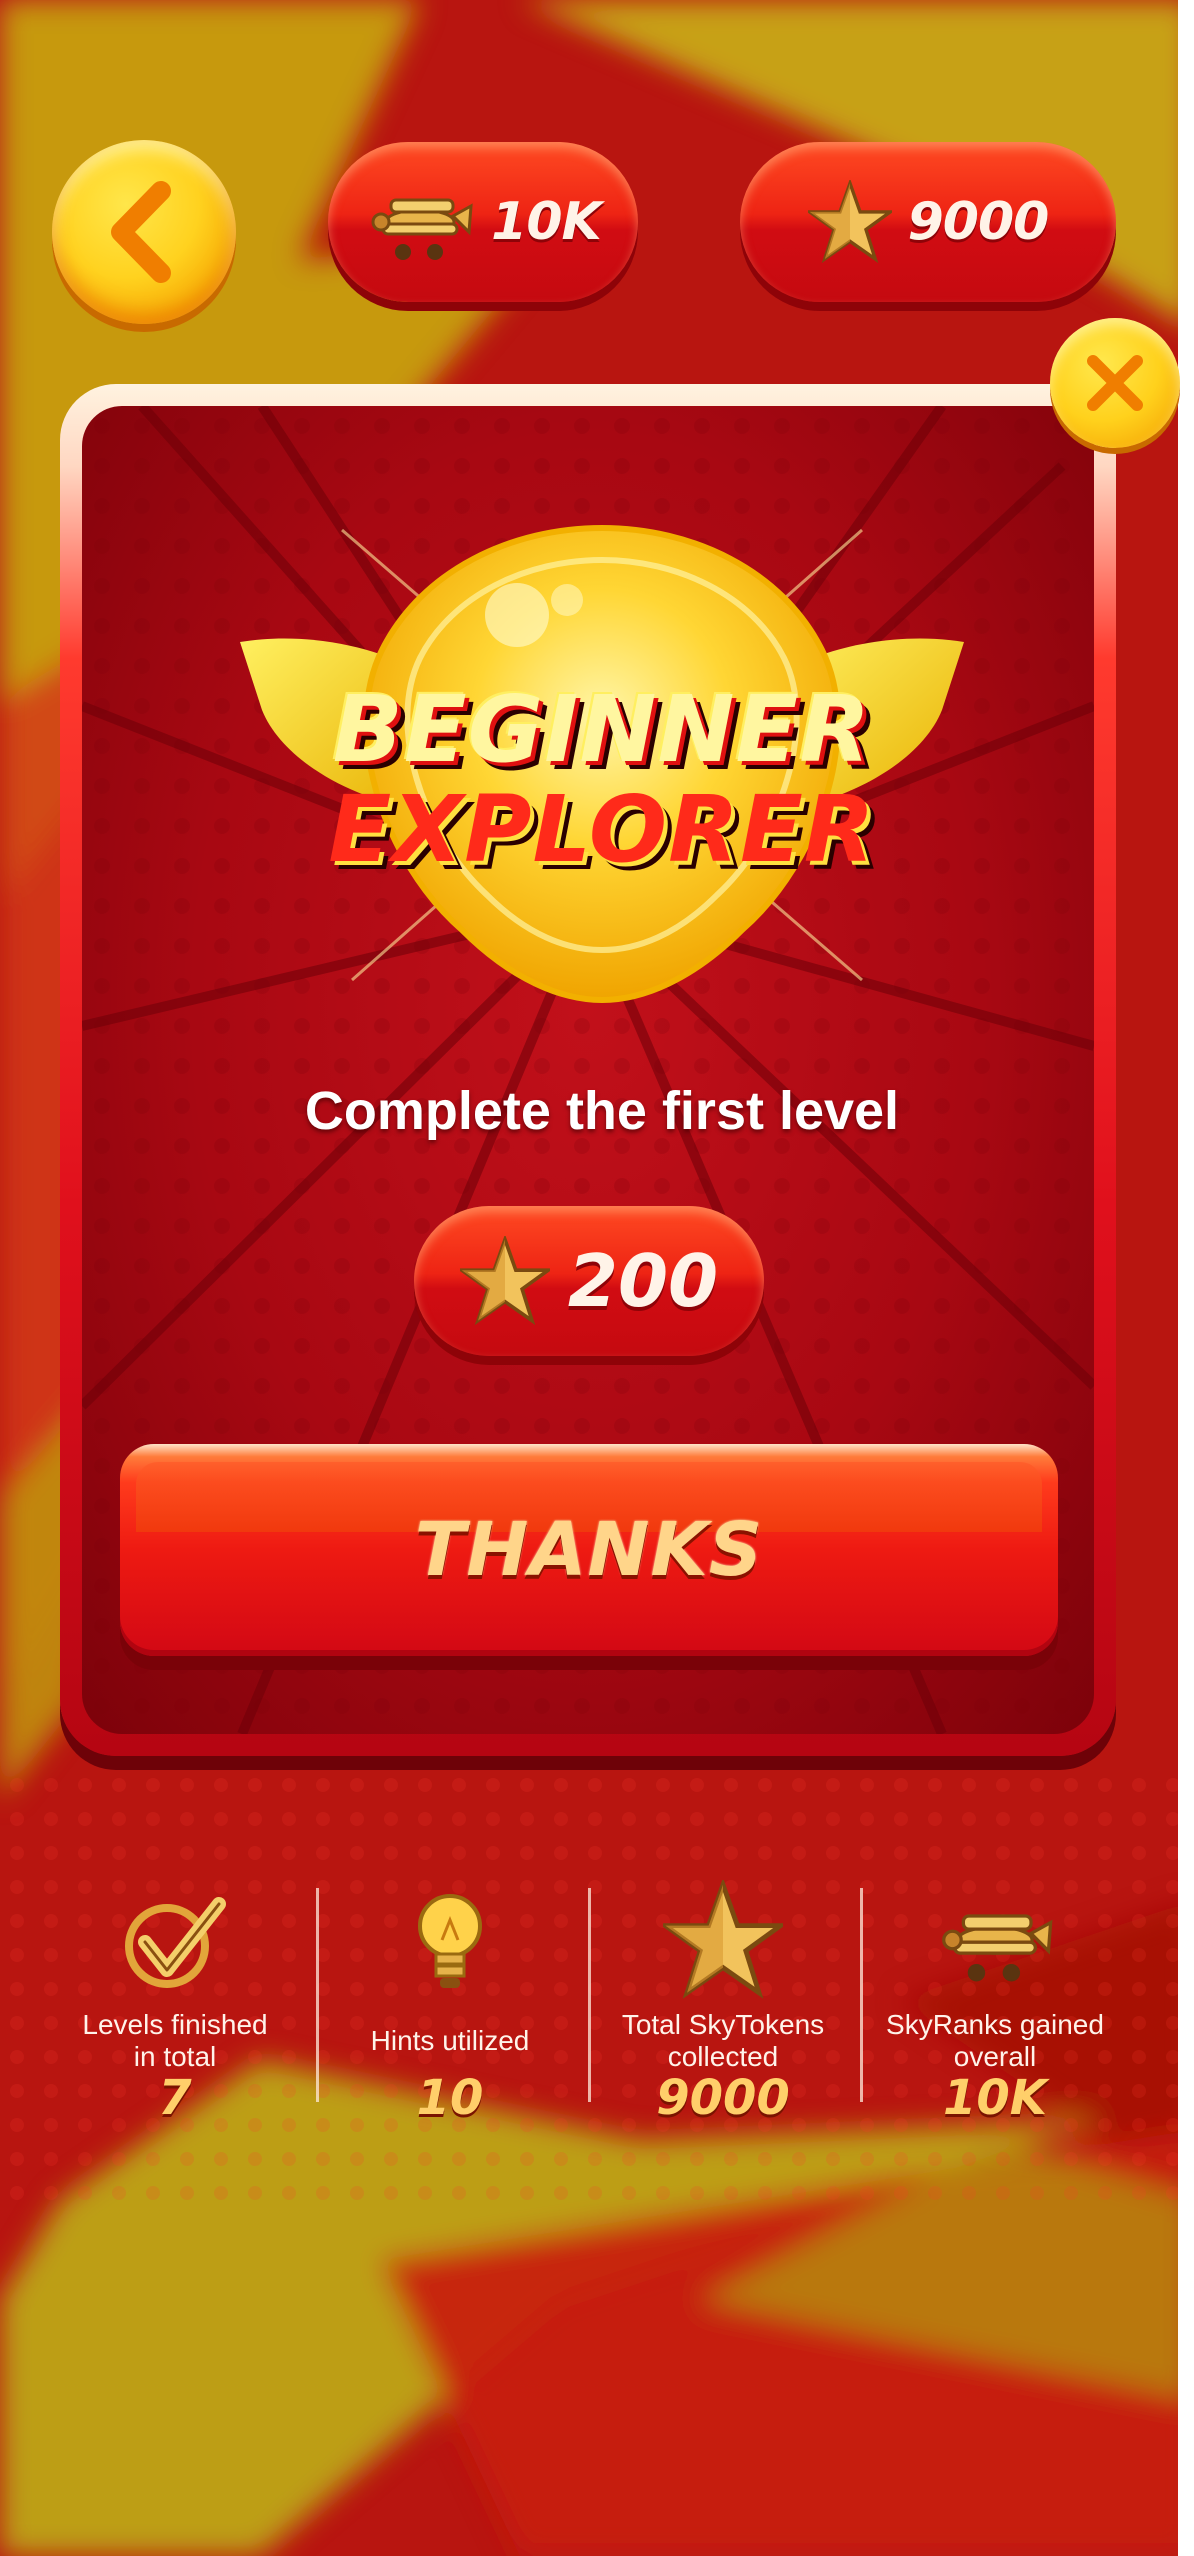 This screenshot has height=2556, width=1194. What do you see at coordinates (1186, 1278) in the screenshot?
I see `screen-edge` at bounding box center [1186, 1278].